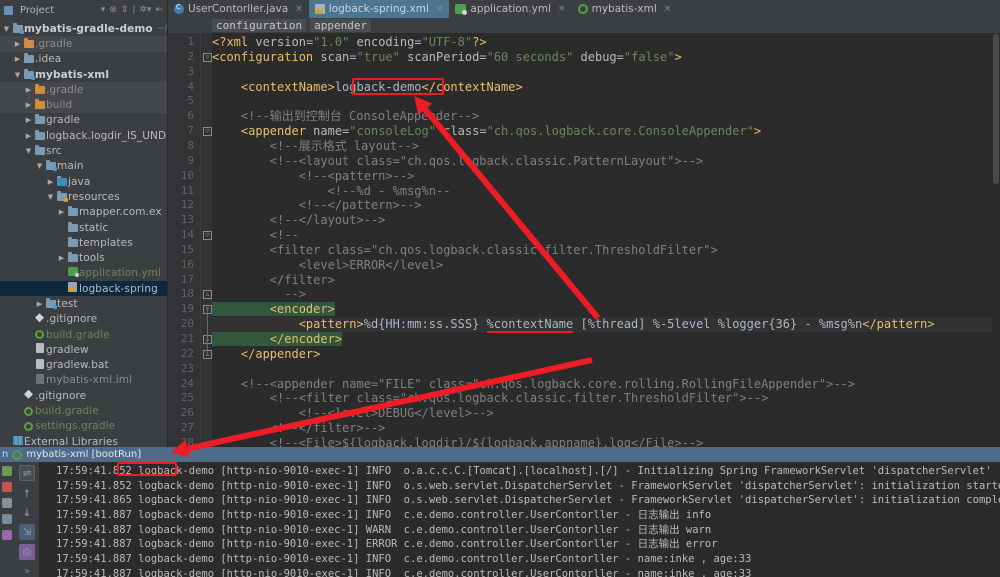  I want to click on gear-icon: ✲▾, so click(145, 10).